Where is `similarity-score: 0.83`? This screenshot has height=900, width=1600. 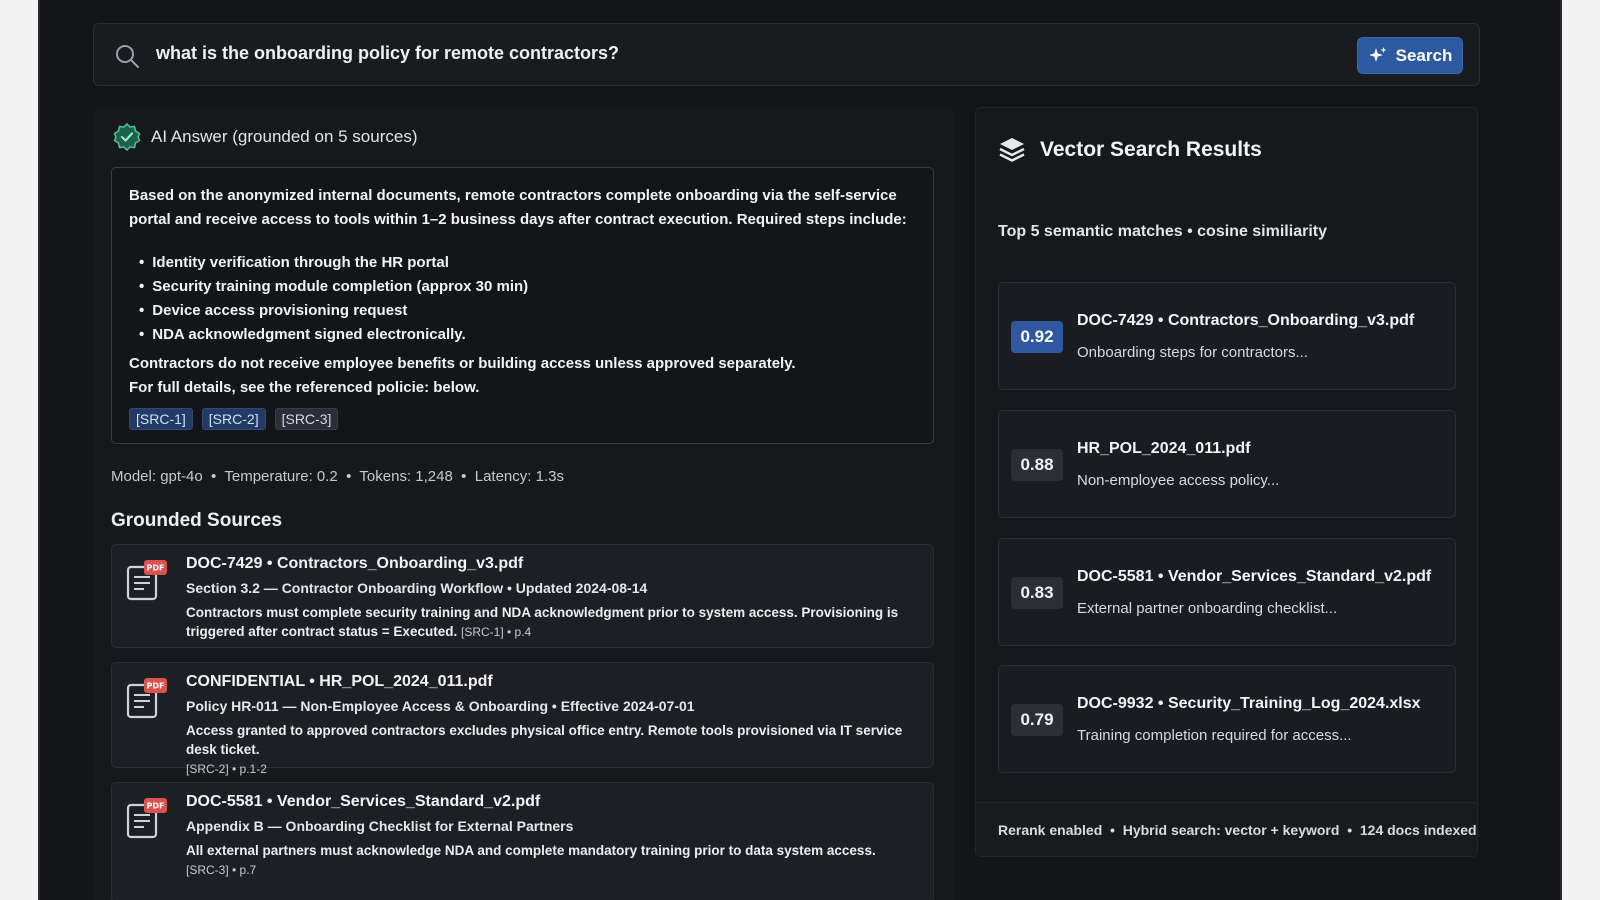
similarity-score: 0.83 is located at coordinates (1037, 593).